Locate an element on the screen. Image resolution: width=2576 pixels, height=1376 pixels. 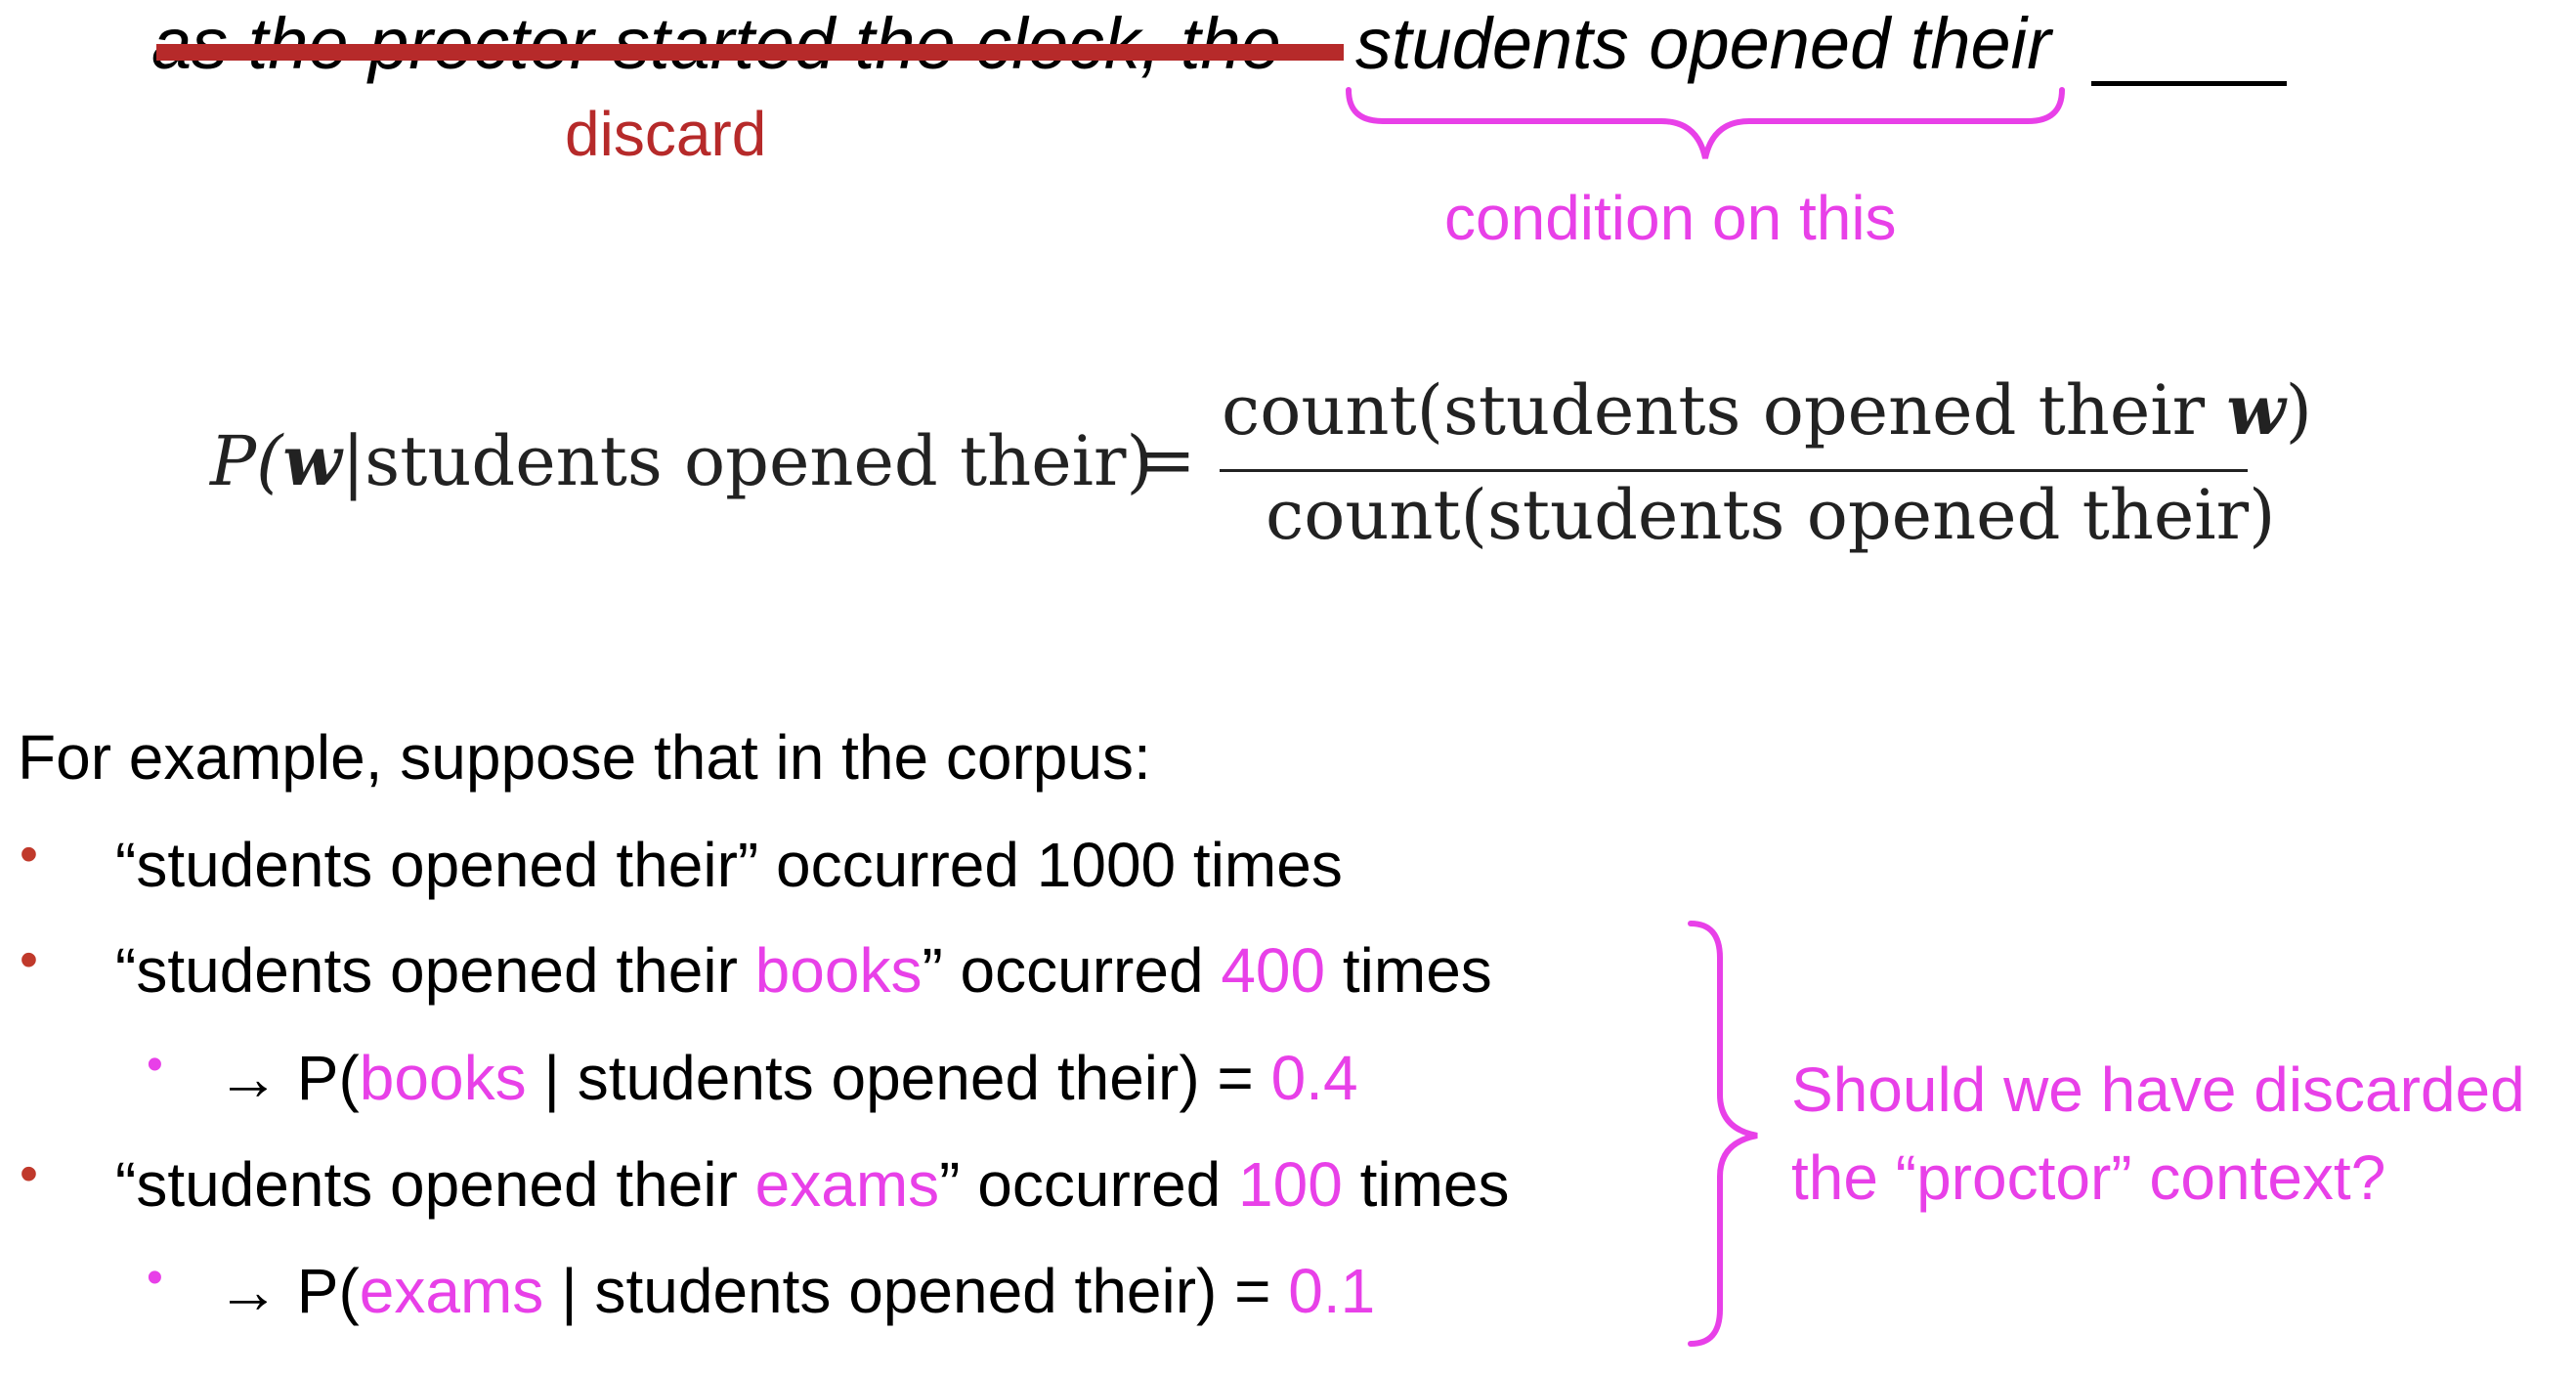
highlight-probability: 0.4 is located at coordinates (1314, 1078).